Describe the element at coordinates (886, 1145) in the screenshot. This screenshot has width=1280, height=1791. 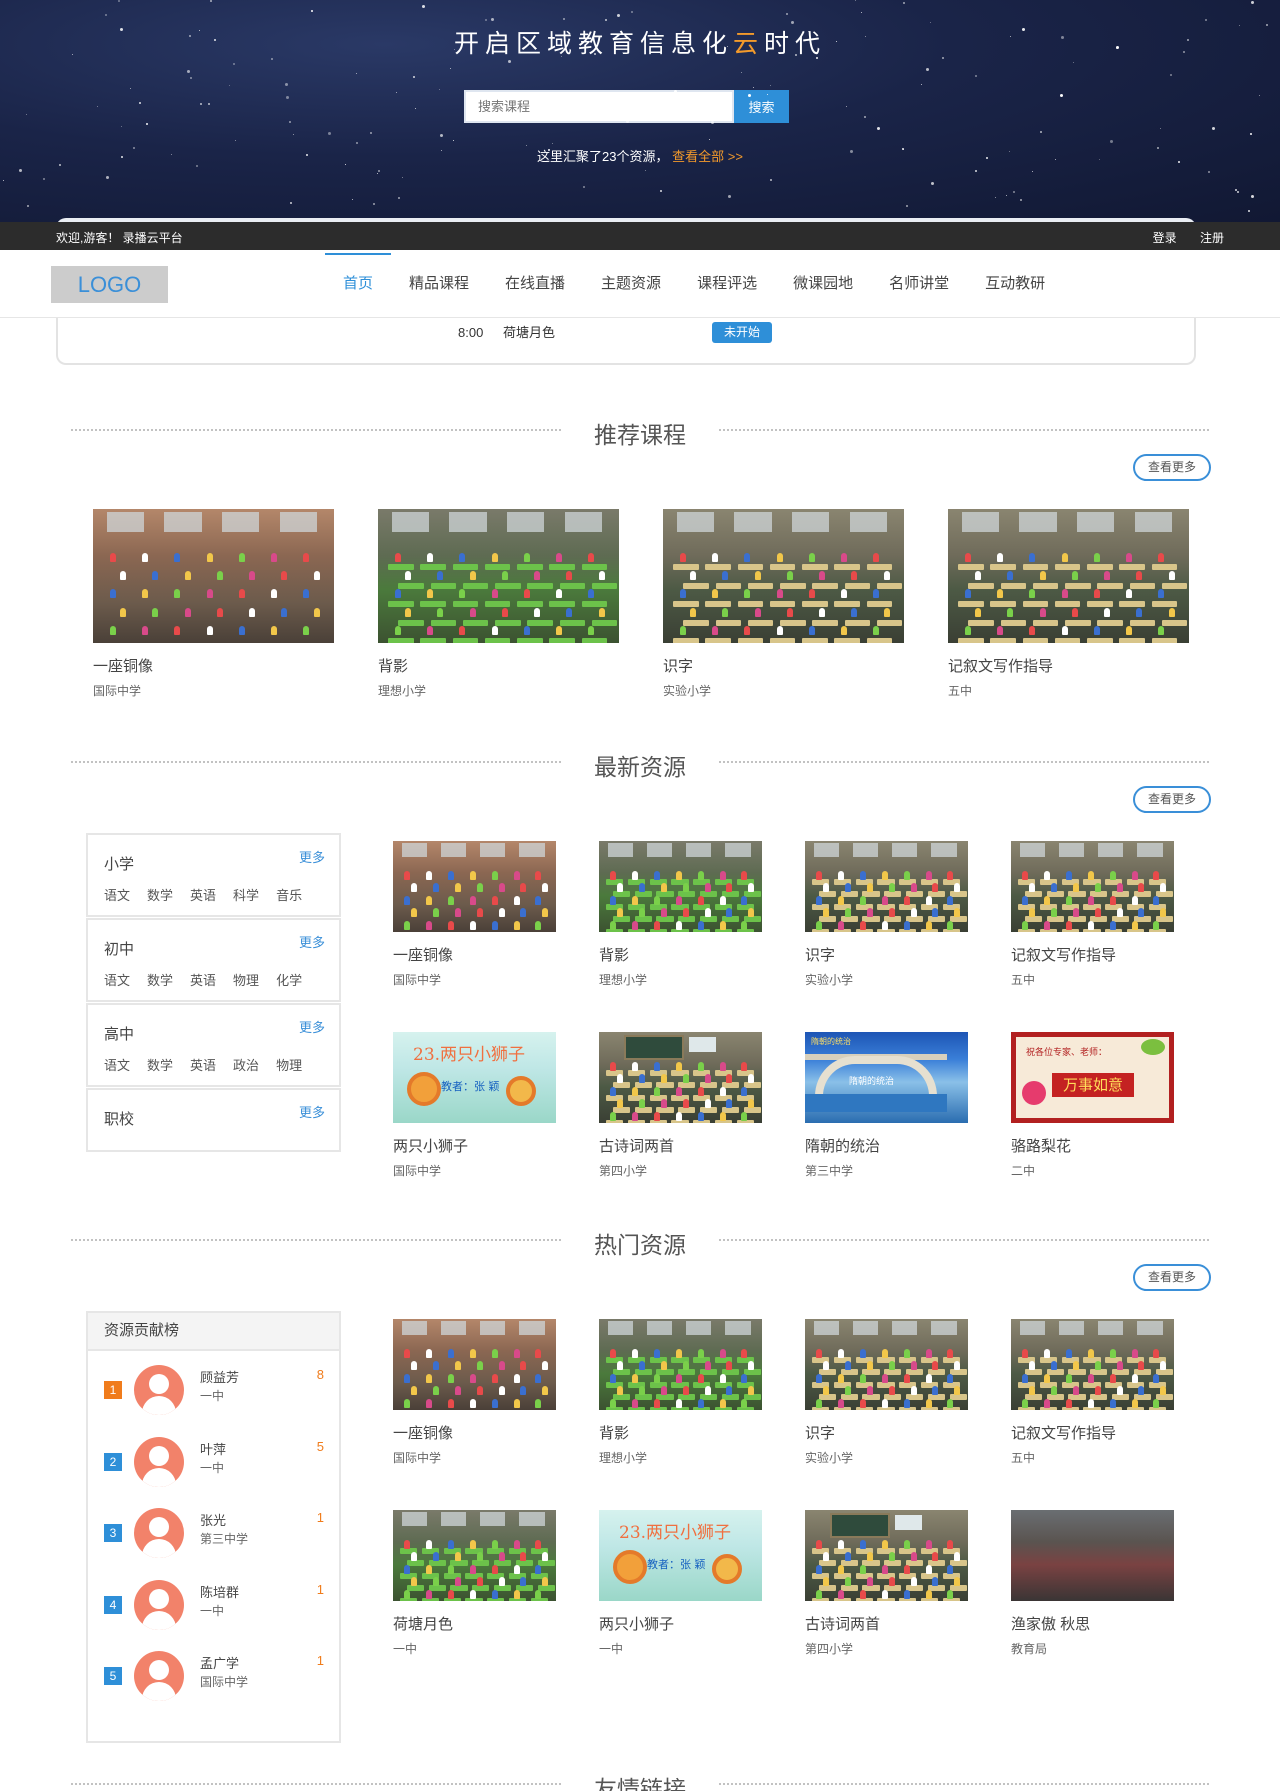
I see `resource-title: 隋朝的统治` at that location.